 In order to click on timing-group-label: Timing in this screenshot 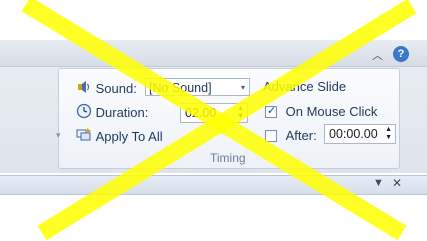, I will do `click(228, 158)`.